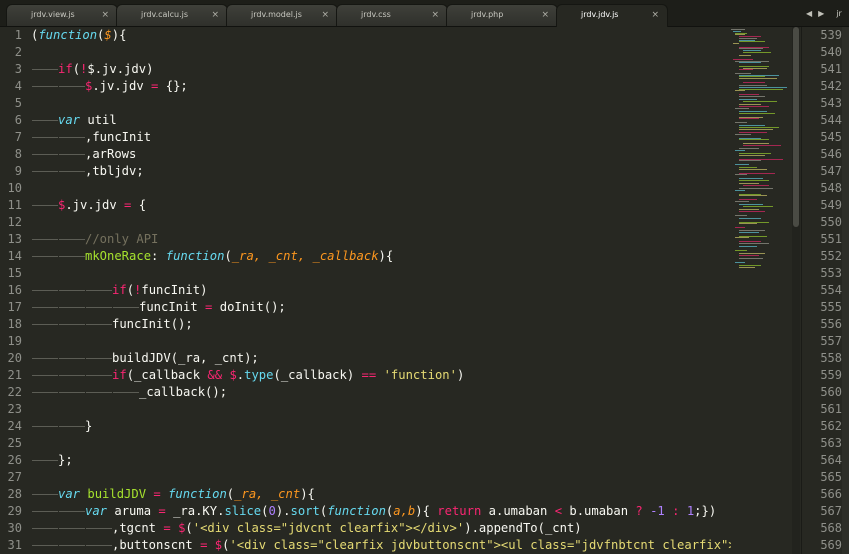  I want to click on code-line: buildJDV(_ra, _cnt);, so click(381, 358).